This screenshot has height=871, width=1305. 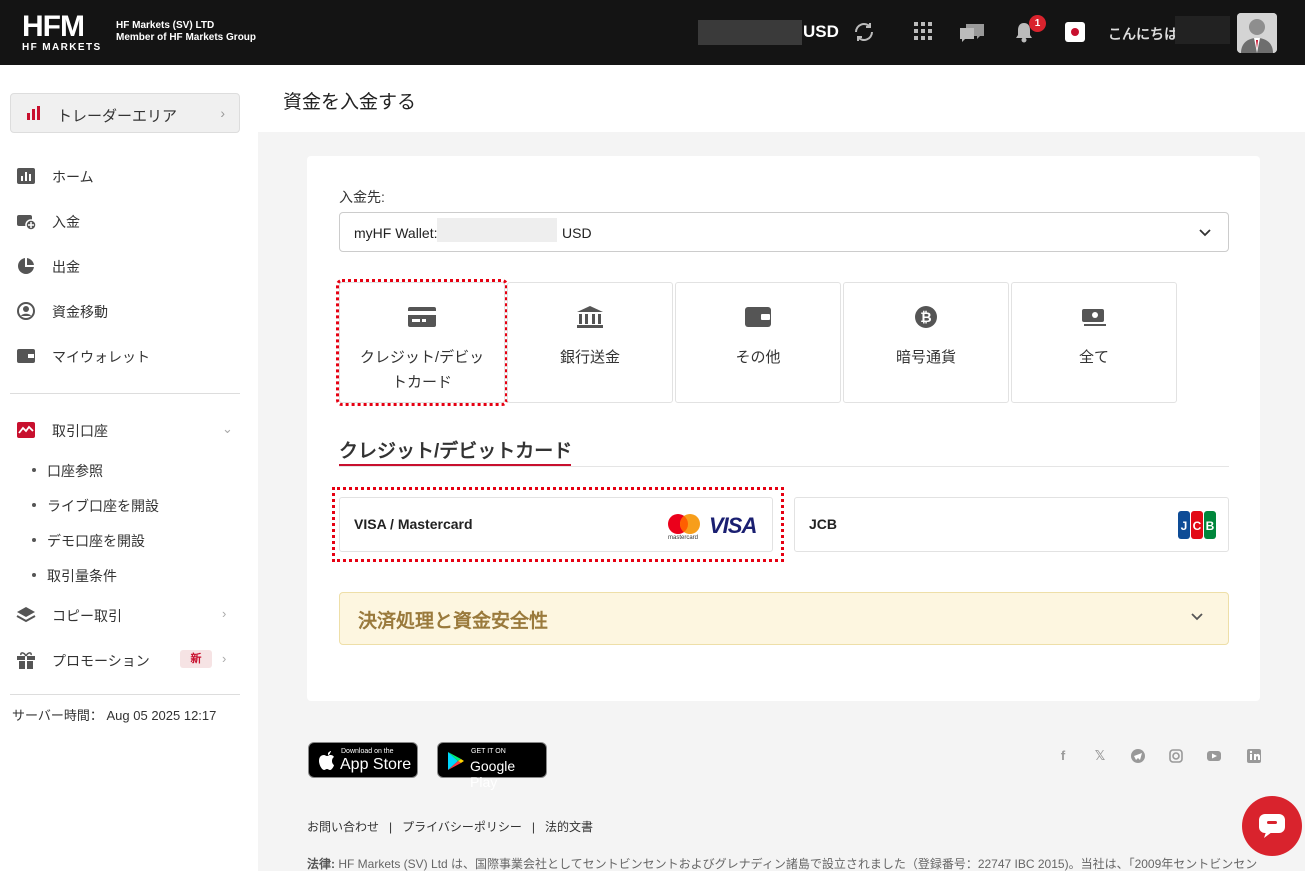 I want to click on sidebar-item-label: プロモーション, so click(x=101, y=661).